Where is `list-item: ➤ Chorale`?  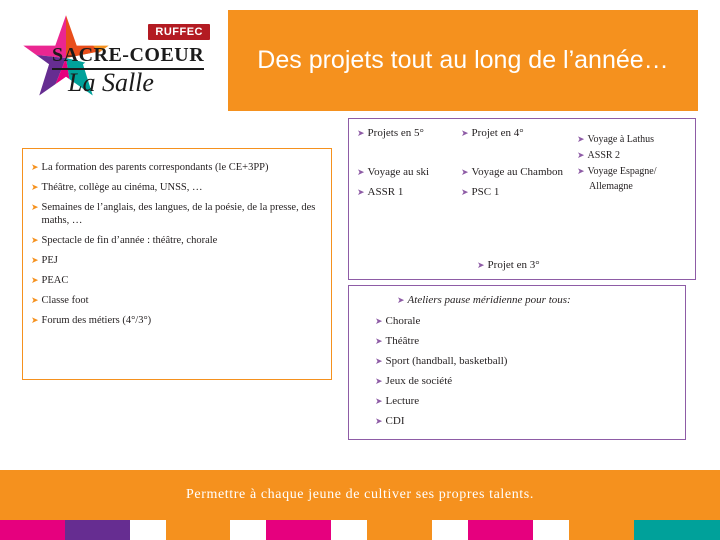 list-item: ➤ Chorale is located at coordinates (526, 321).